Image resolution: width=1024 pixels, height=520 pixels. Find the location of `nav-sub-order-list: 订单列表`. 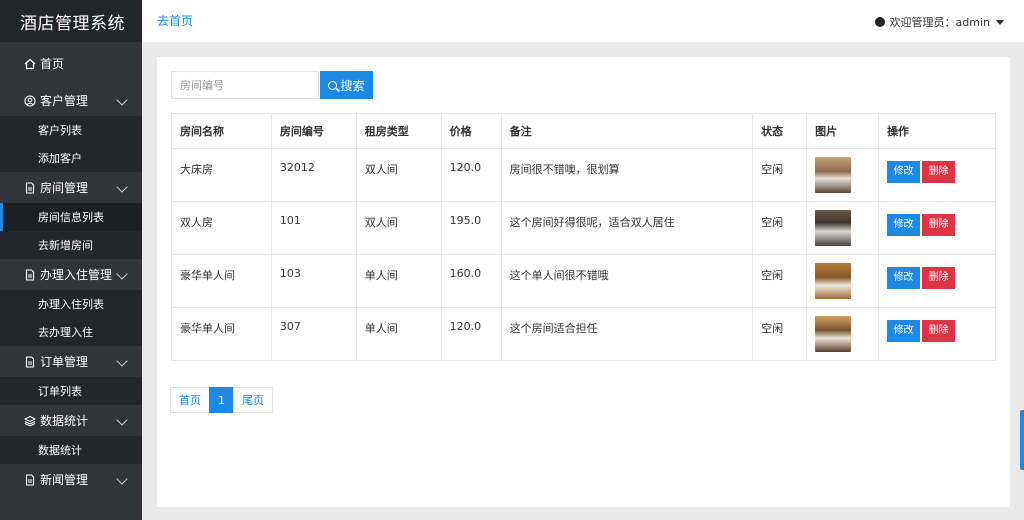

nav-sub-order-list: 订单列表 is located at coordinates (71, 391).